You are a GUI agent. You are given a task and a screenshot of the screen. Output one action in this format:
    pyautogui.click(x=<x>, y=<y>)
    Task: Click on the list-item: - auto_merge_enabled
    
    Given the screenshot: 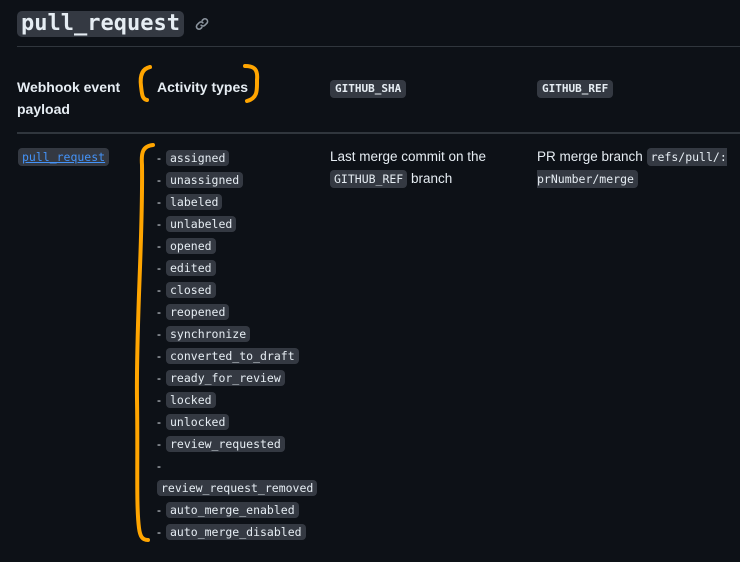 What is the action you would take?
    pyautogui.click(x=239, y=510)
    